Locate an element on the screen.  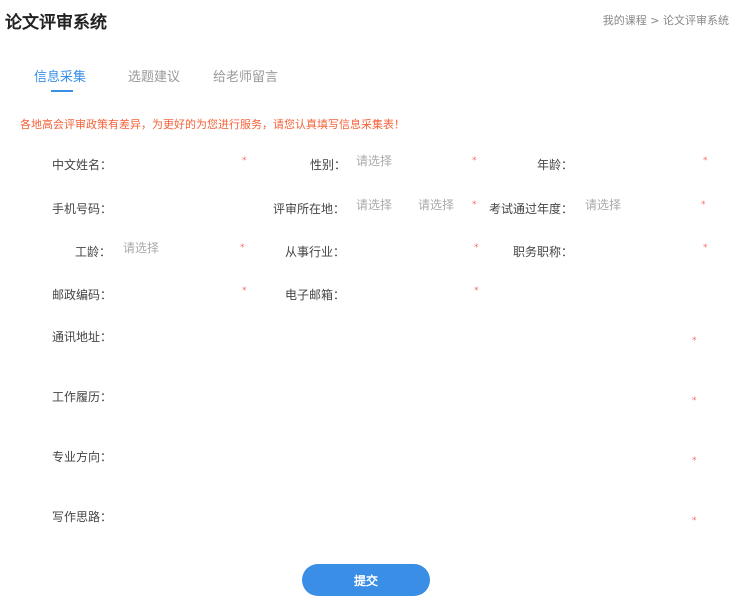
gender-label: 性别： is located at coordinates (328, 165).